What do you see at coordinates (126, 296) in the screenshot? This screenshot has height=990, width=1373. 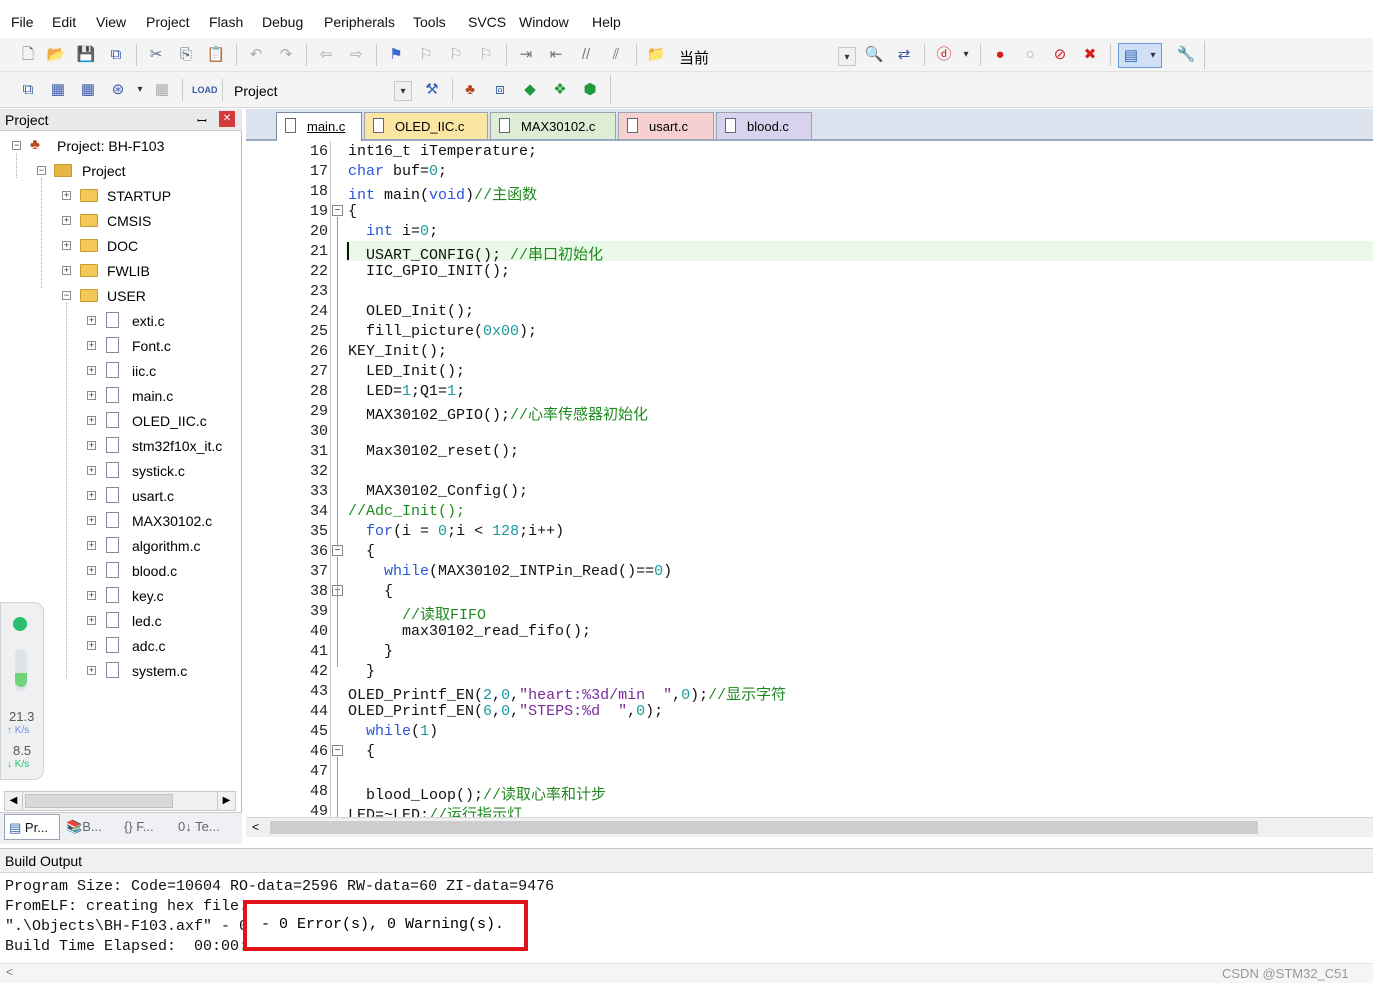 I see `folder-user: USER` at bounding box center [126, 296].